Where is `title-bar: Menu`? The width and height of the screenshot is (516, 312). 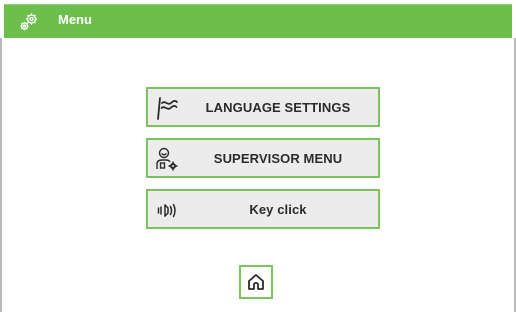 title-bar: Menu is located at coordinates (258, 21).